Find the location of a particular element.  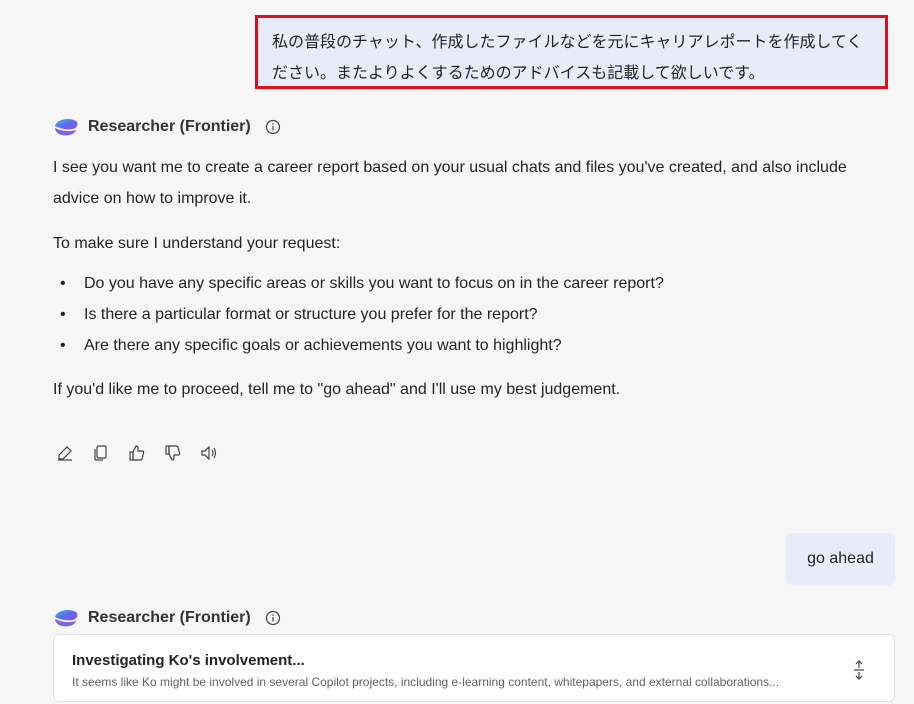

expand-collapse-icon is located at coordinates (859, 670).